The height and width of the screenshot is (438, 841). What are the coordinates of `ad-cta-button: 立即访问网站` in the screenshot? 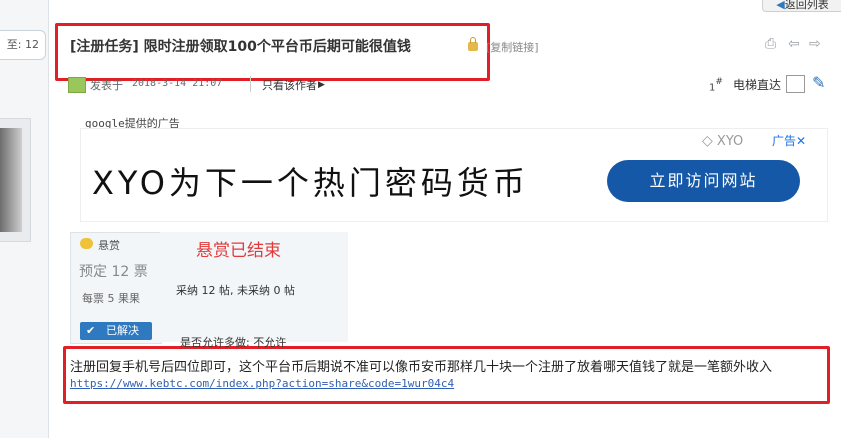 It's located at (703, 181).